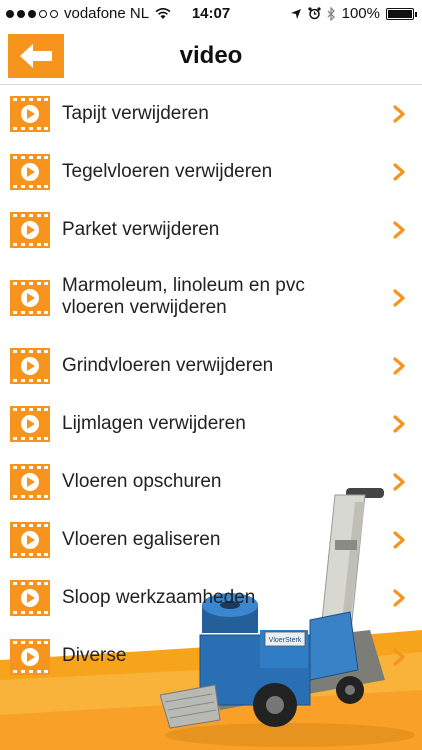 The height and width of the screenshot is (750, 422). I want to click on video-list-item: Grindvloeren verwijderen, so click(211, 366).